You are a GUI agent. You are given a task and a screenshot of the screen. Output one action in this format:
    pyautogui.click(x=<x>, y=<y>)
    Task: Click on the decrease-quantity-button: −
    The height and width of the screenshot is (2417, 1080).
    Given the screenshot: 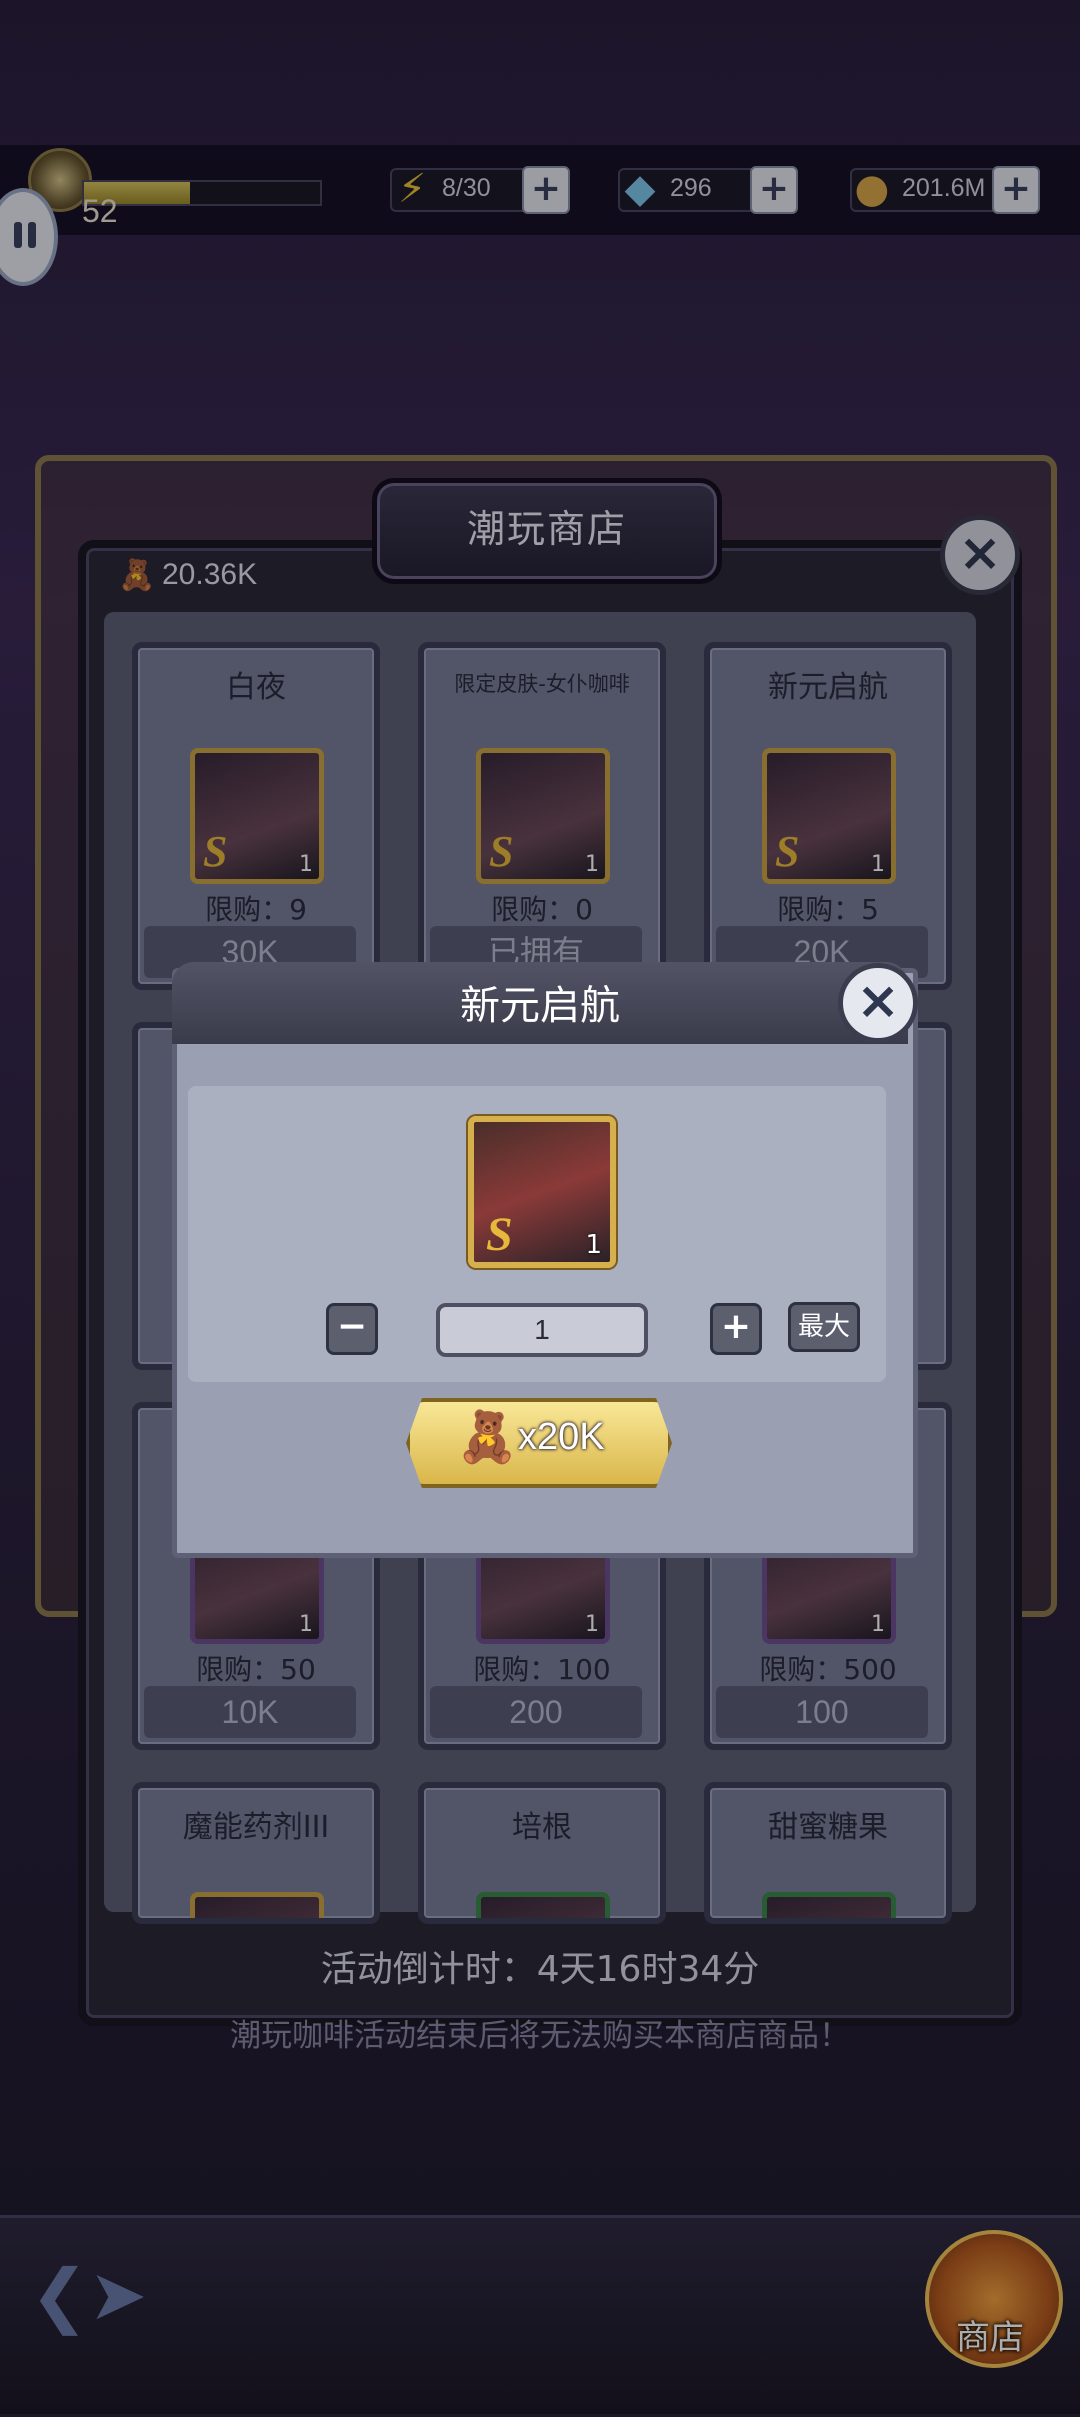 What is the action you would take?
    pyautogui.click(x=352, y=1329)
    